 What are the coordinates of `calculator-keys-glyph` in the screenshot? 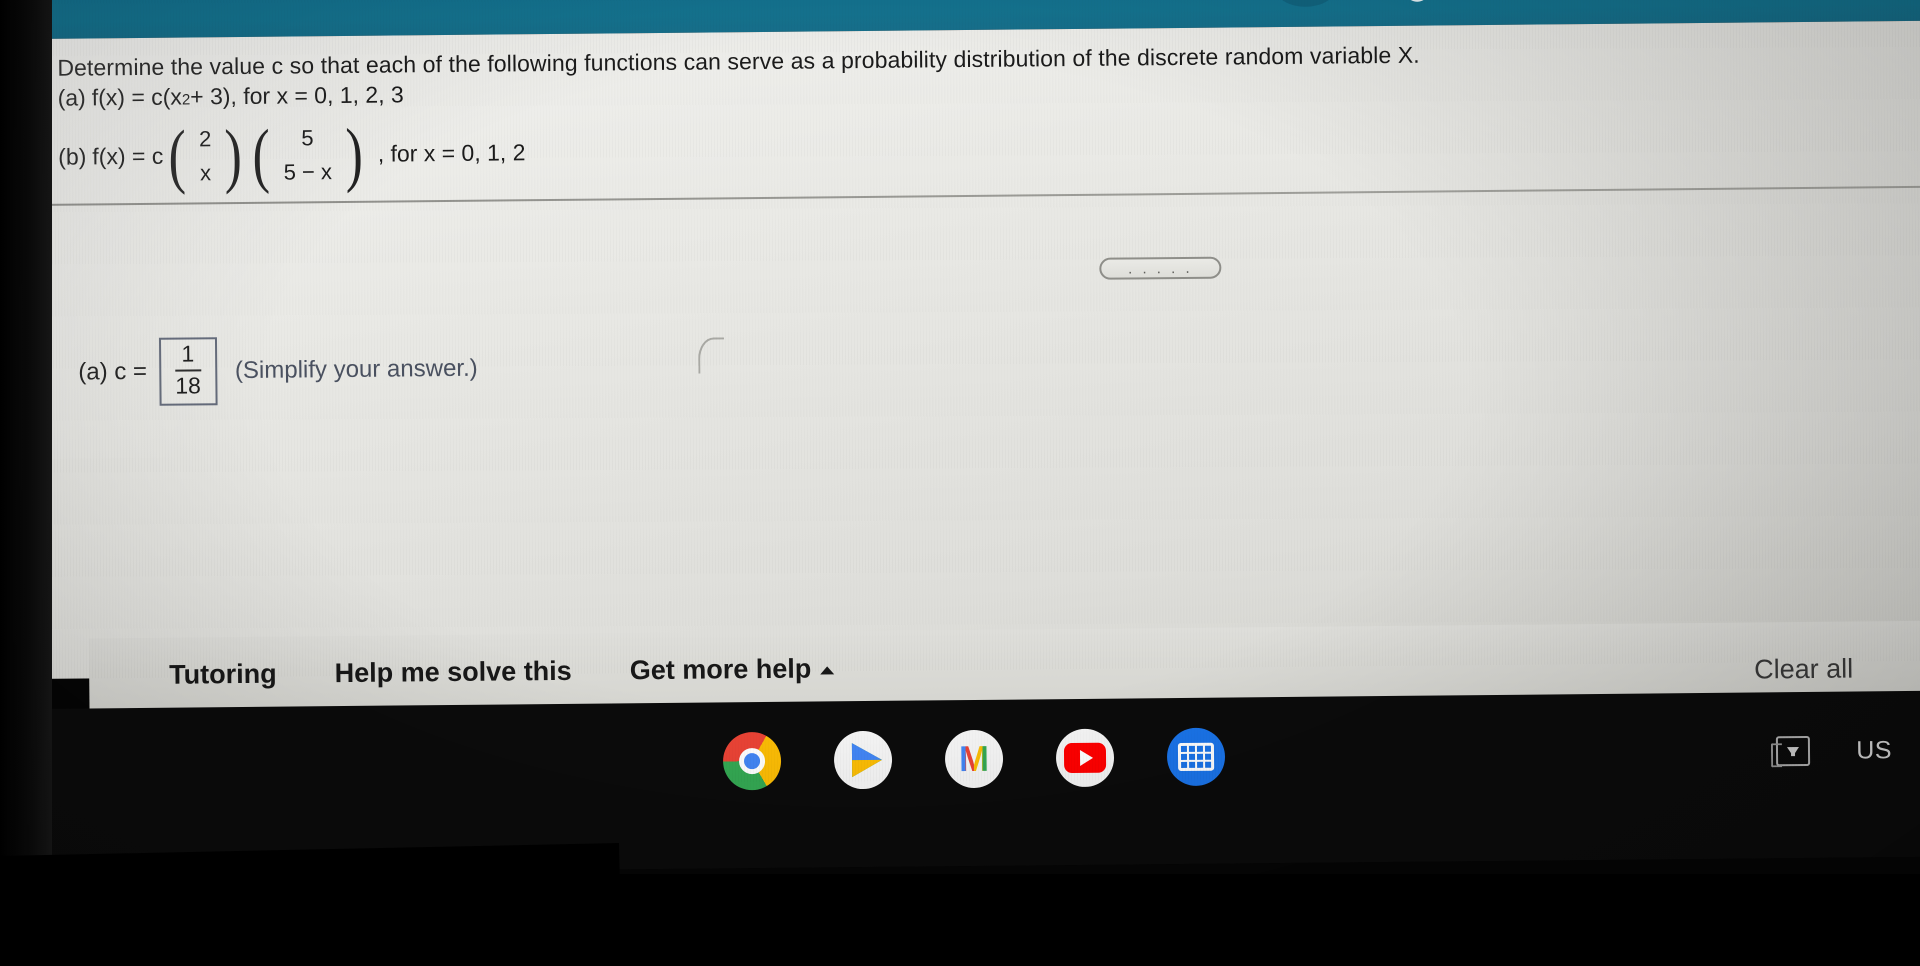 It's located at (1196, 757).